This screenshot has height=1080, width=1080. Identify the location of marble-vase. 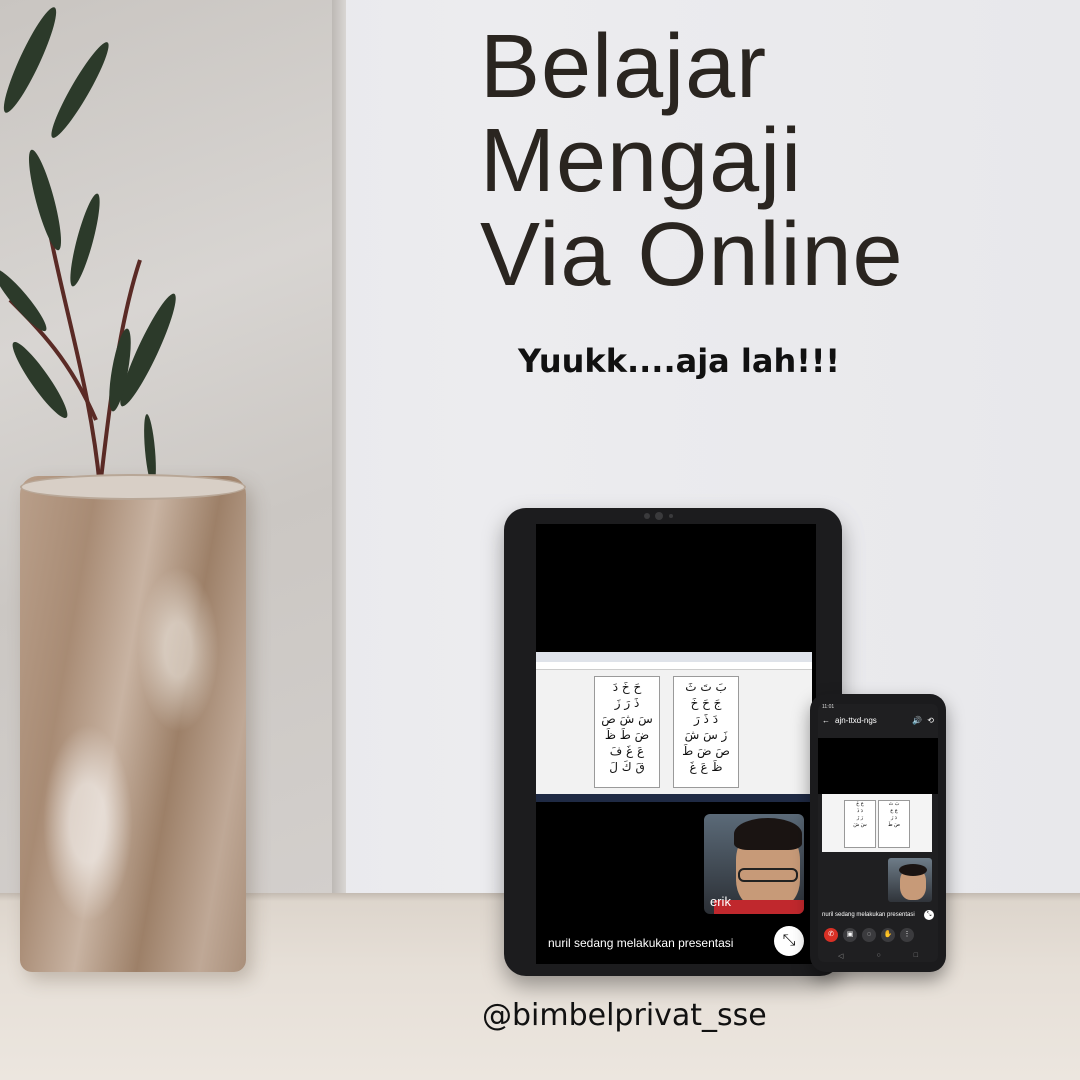
(133, 724).